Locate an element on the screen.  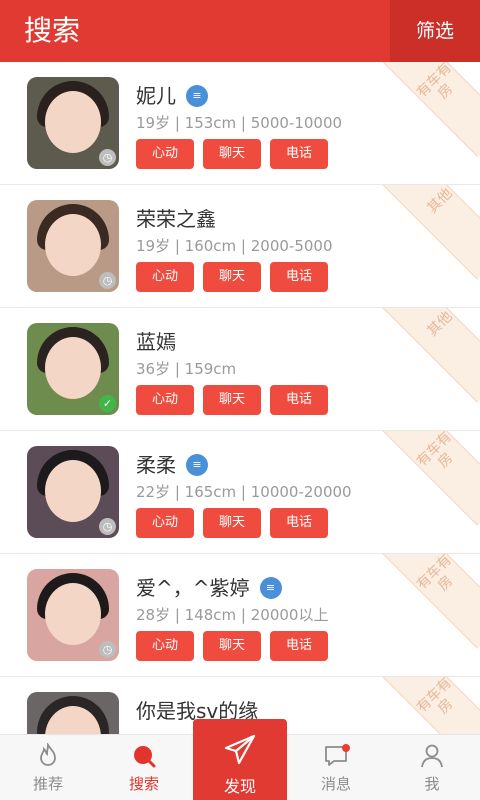
nav-me: 我 is located at coordinates (432, 767).